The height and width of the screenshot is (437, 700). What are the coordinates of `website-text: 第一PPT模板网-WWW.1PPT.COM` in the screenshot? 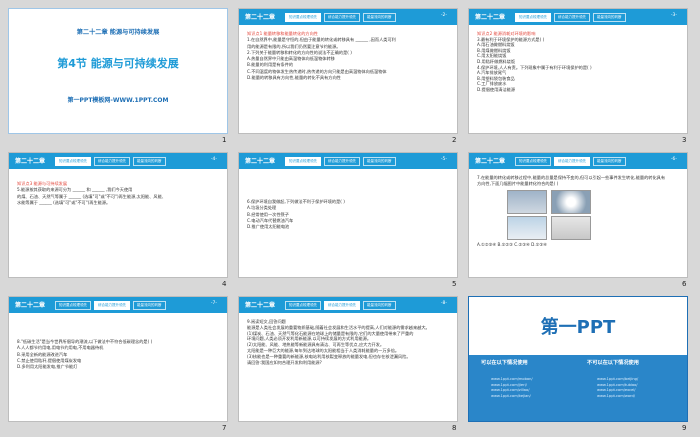 It's located at (118, 100).